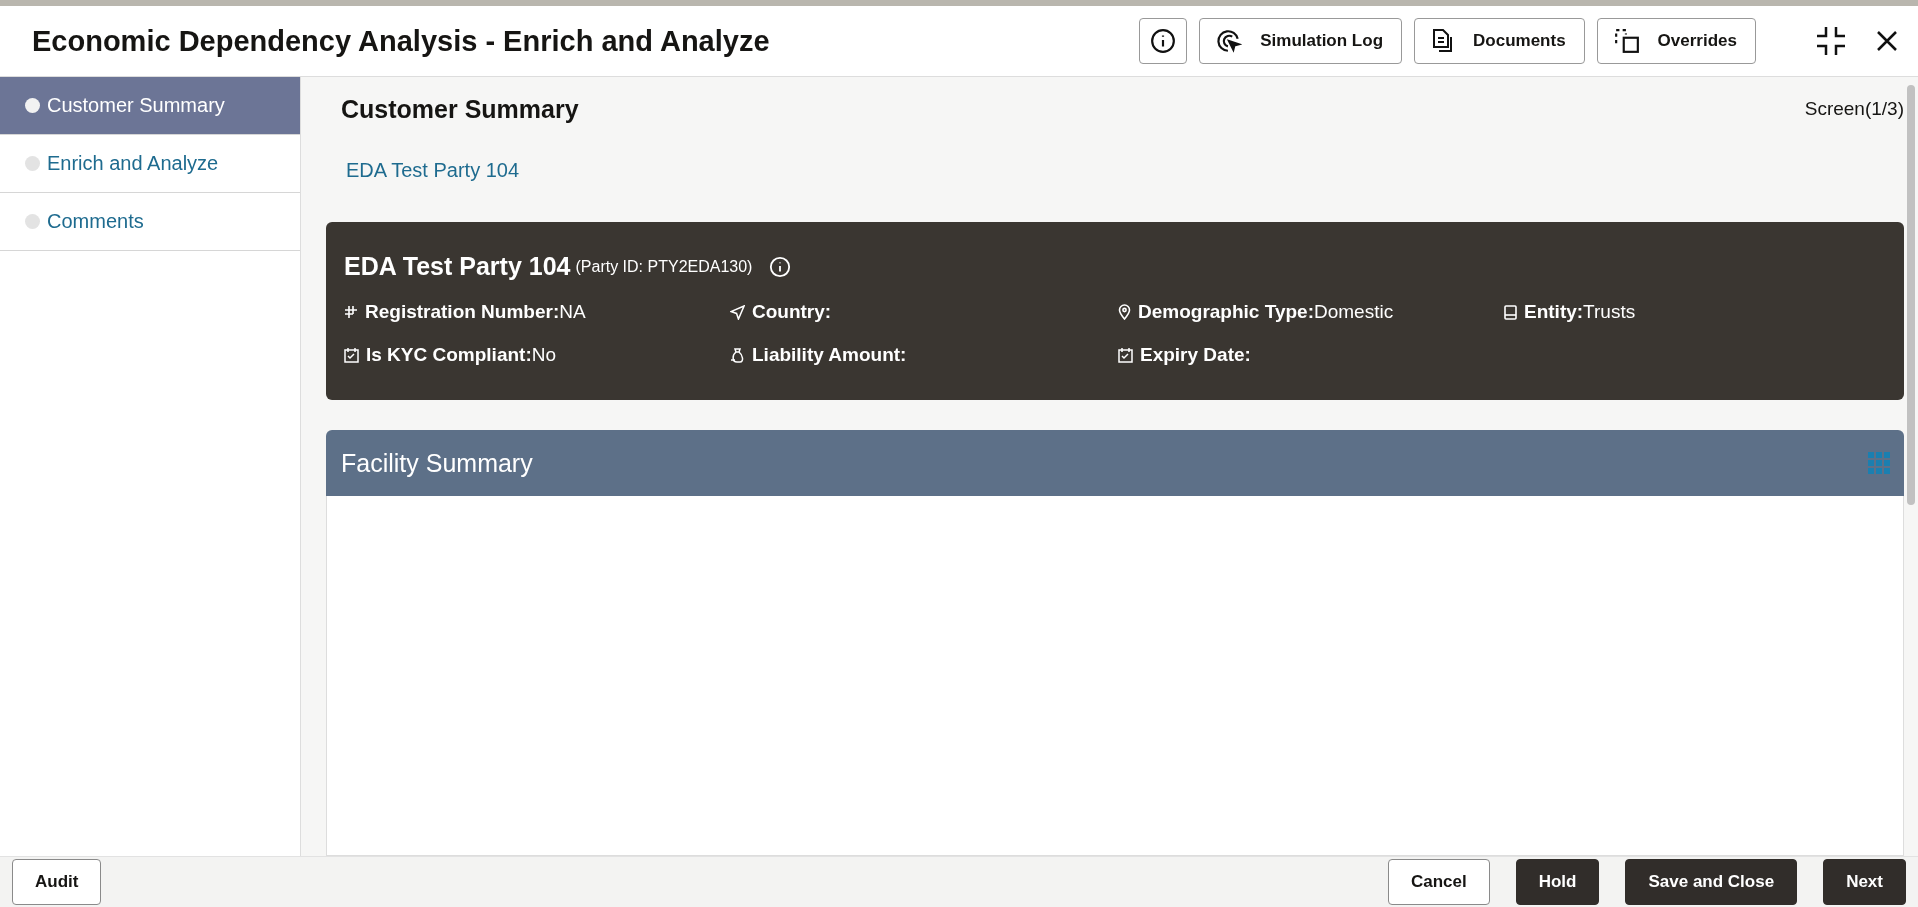 The image size is (1918, 907). I want to click on step-item: Enrich and Analyze, so click(150, 164).